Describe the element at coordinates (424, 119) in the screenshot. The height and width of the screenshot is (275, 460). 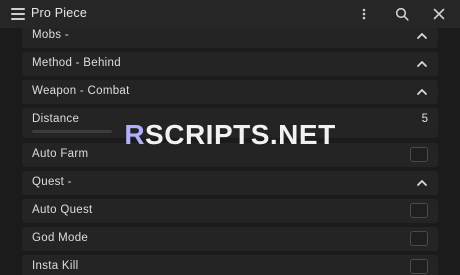
I see `slider-distance-value: 5` at that location.